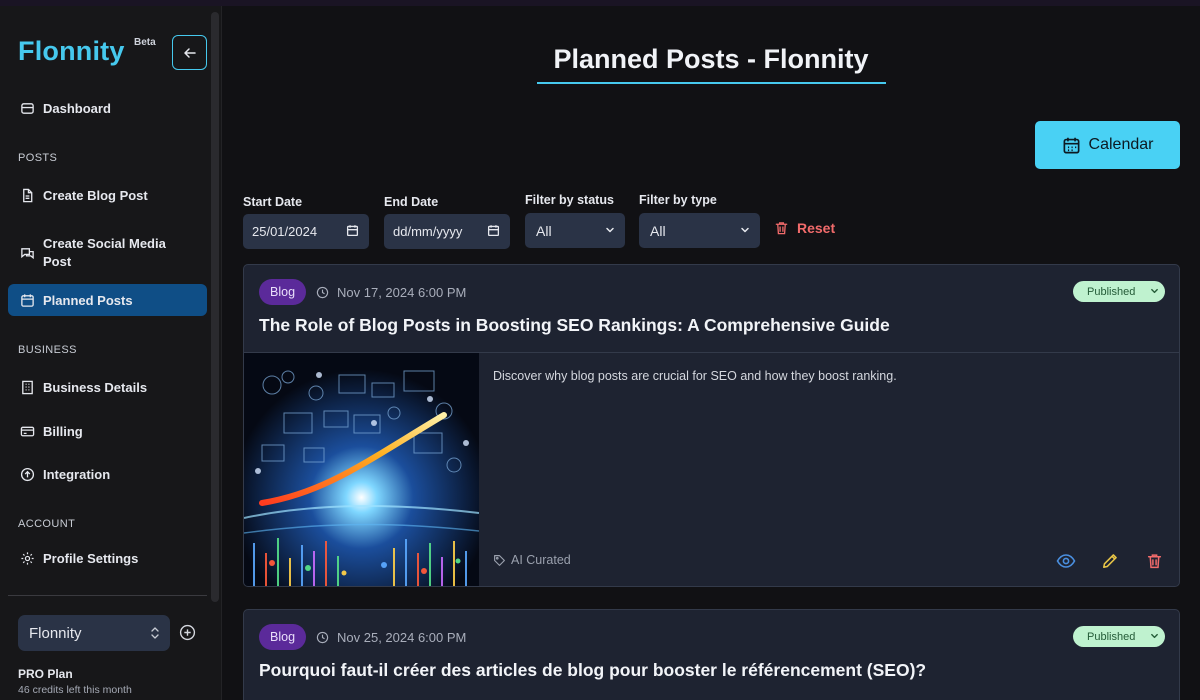  Describe the element at coordinates (402, 637) in the screenshot. I see `post-datetime-text: Nov 25, 2024 6:00 PM` at that location.